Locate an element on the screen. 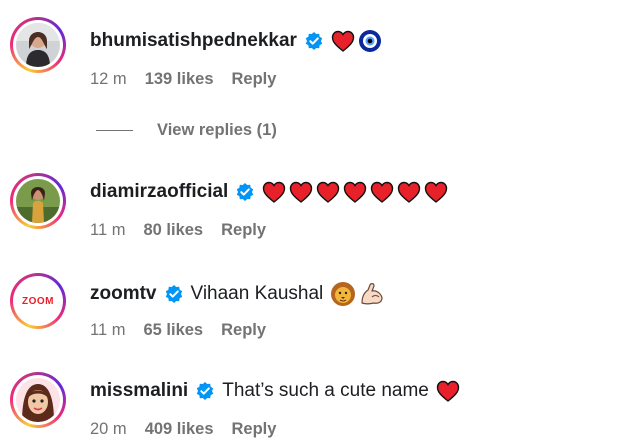 This screenshot has height=440, width=627. zoom-logo: ZOOM is located at coordinates (38, 301).